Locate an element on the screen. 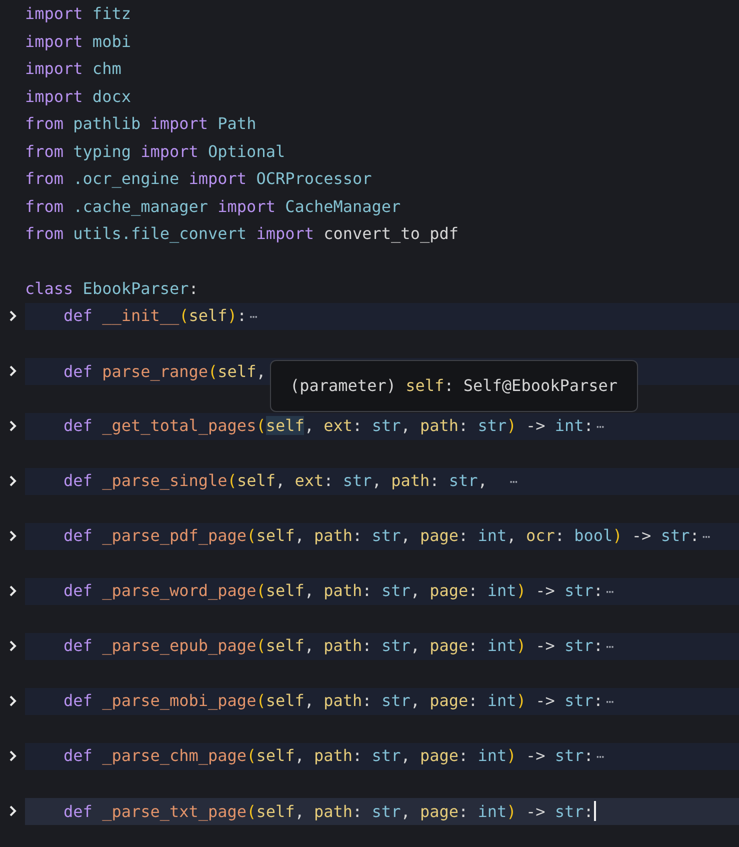  code-line: from .cache_manager import CacheManager is located at coordinates (213, 207).